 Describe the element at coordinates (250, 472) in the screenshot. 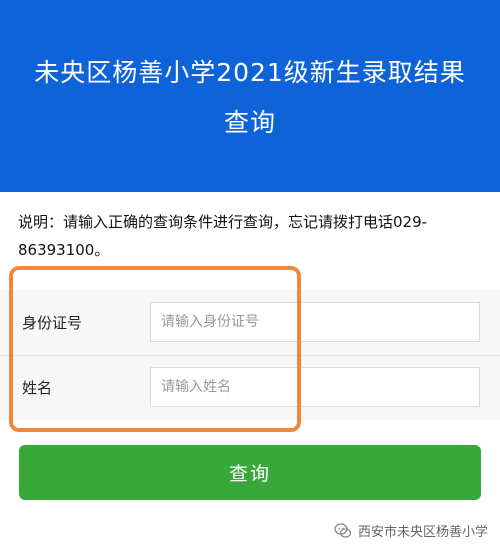

I see `query-button: 查询` at that location.